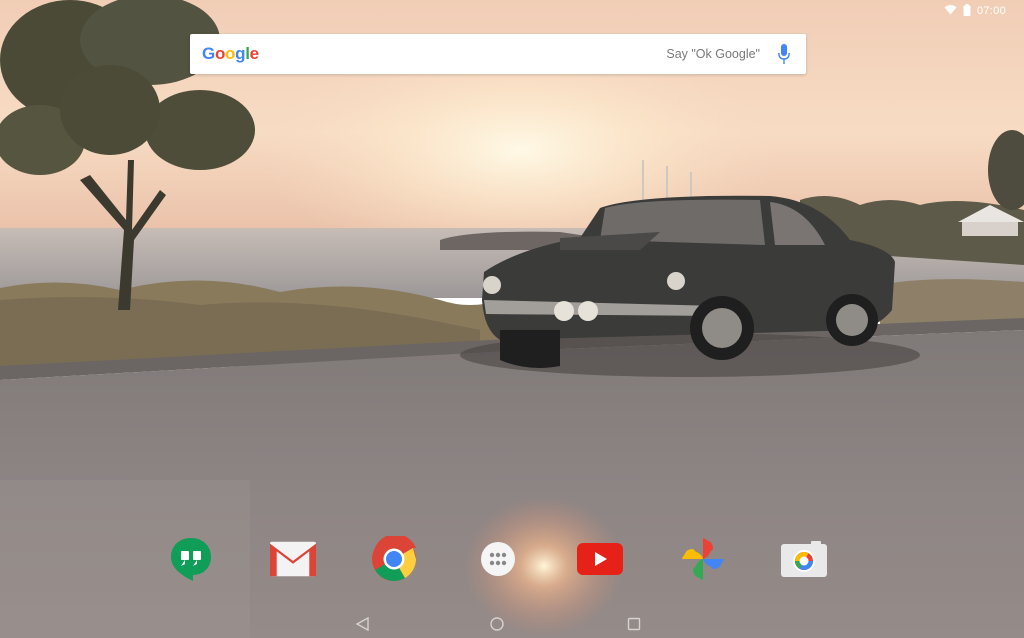 The height and width of the screenshot is (638, 1024). Describe the element at coordinates (804, 559) in the screenshot. I see `camera-icon` at that location.